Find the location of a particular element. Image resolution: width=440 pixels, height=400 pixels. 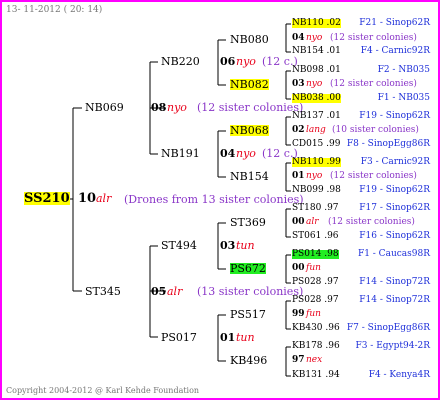

gen1-year: 05 is located at coordinates (159, 291).